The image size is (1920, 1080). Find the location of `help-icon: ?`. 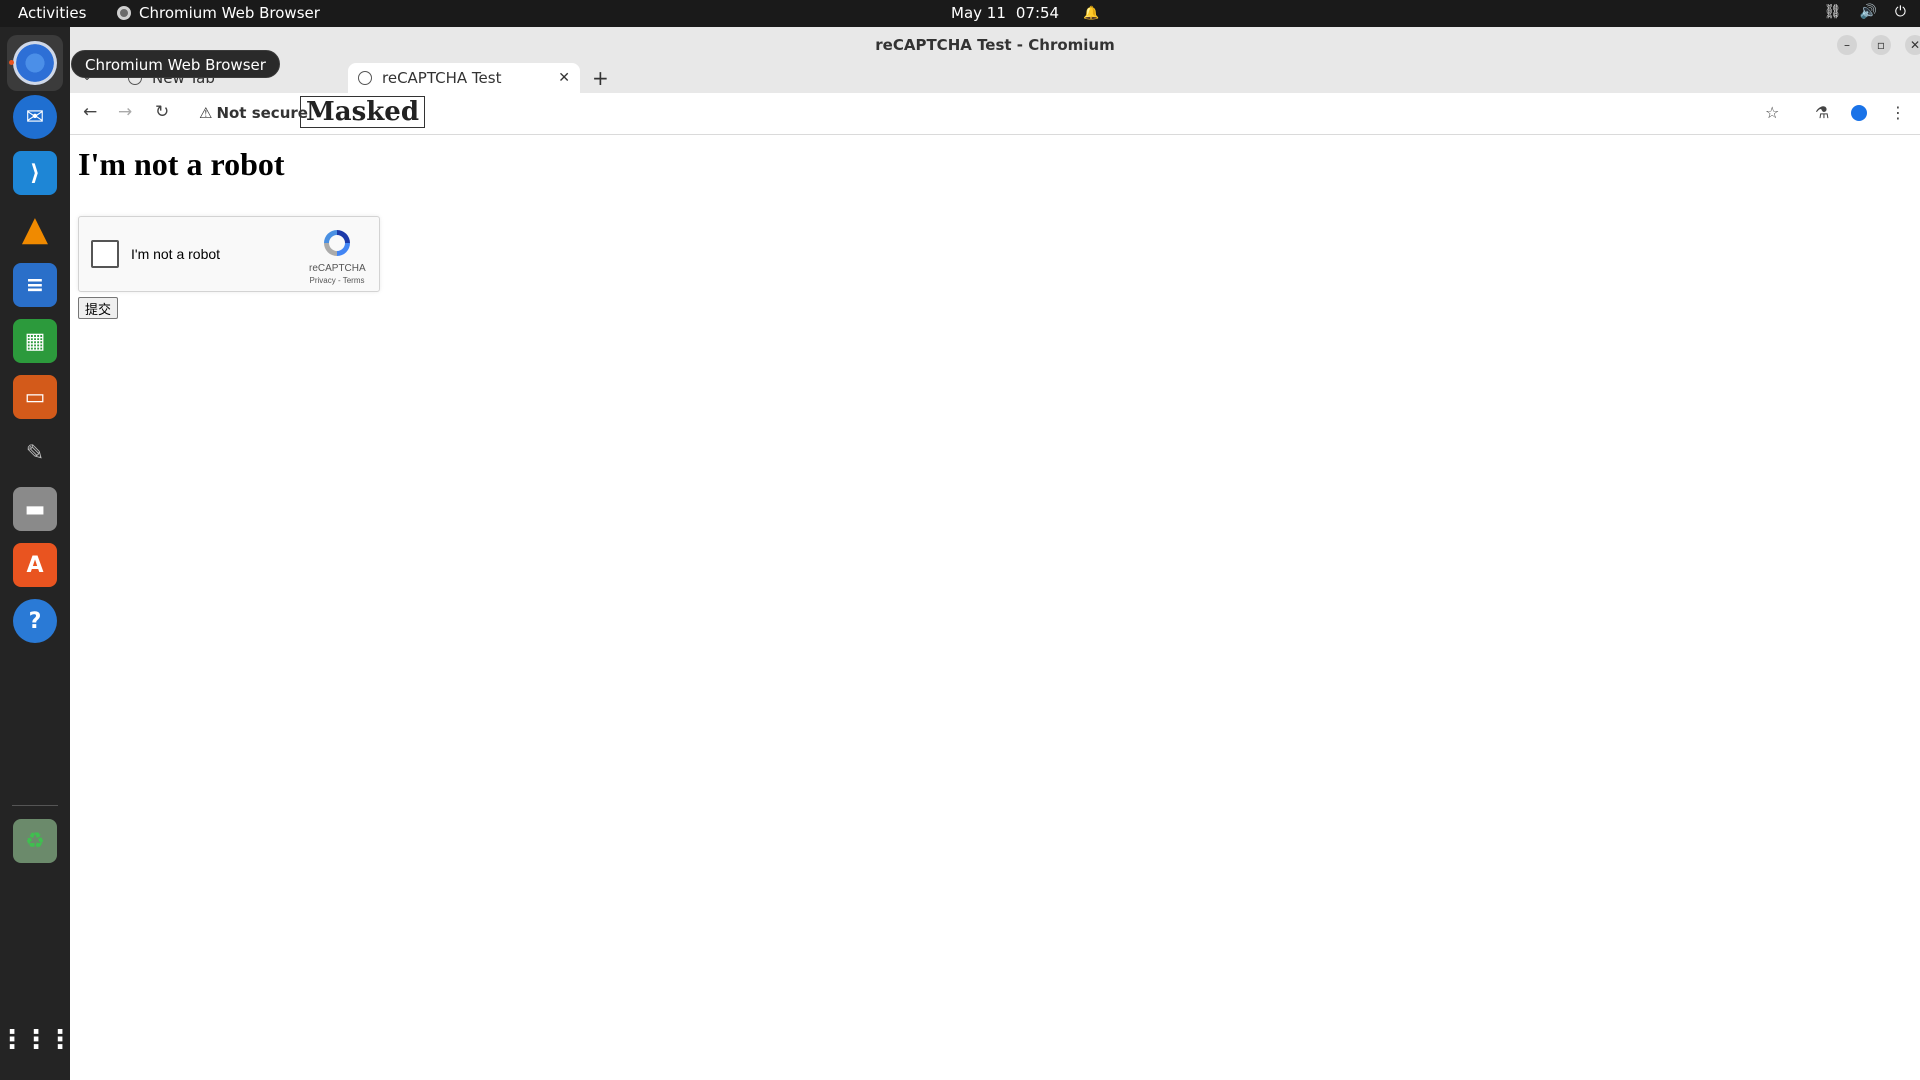

help-icon: ? is located at coordinates (35, 621).